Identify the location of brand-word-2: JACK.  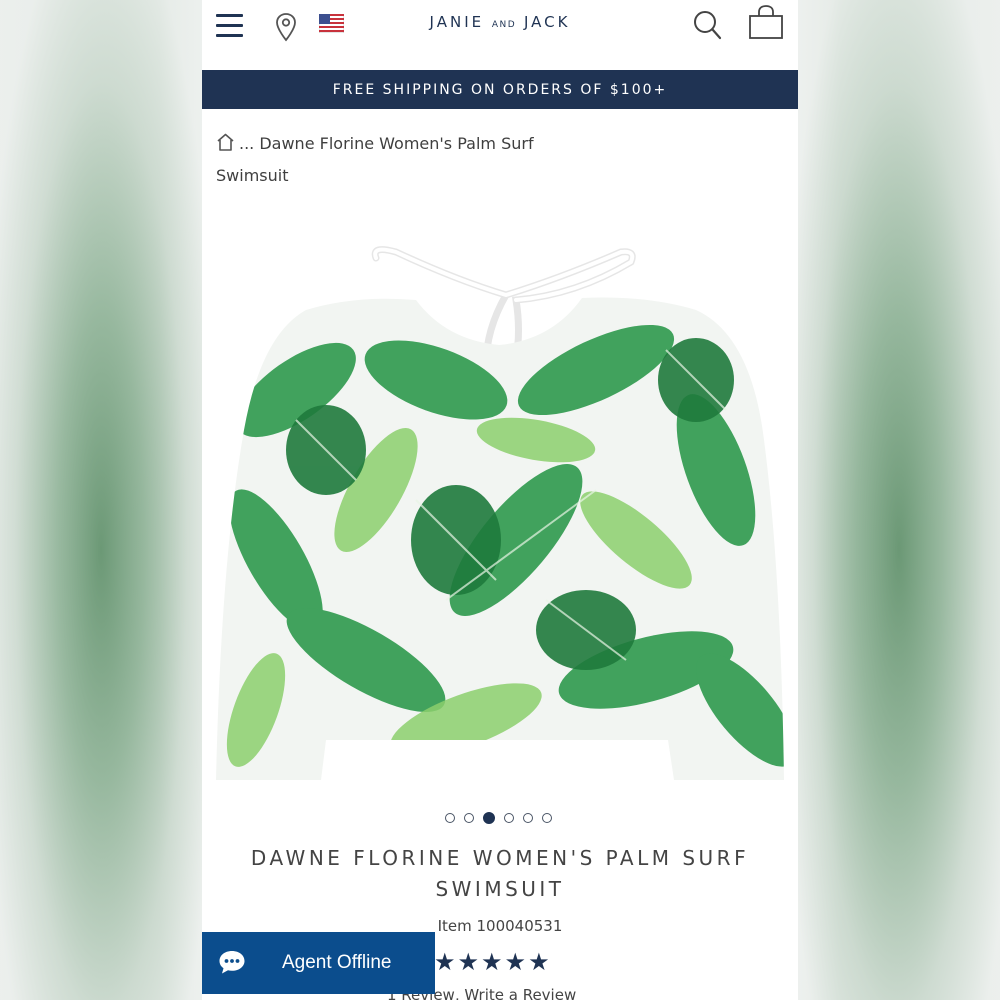
(547, 22).